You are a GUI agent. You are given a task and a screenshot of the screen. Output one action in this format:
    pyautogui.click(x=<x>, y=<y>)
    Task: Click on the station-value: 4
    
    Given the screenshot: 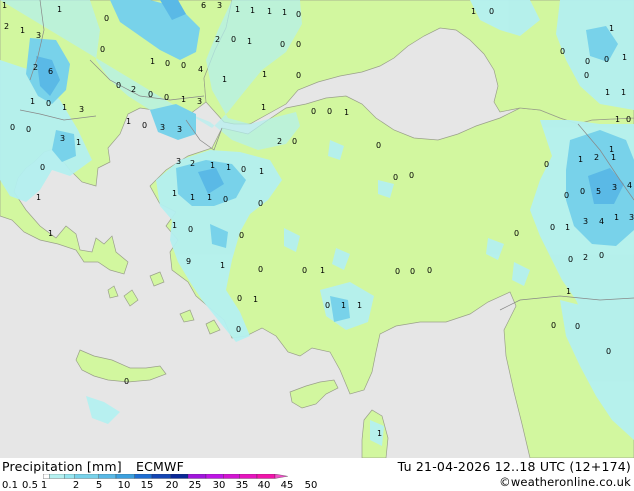 What is the action you would take?
    pyautogui.click(x=629, y=185)
    